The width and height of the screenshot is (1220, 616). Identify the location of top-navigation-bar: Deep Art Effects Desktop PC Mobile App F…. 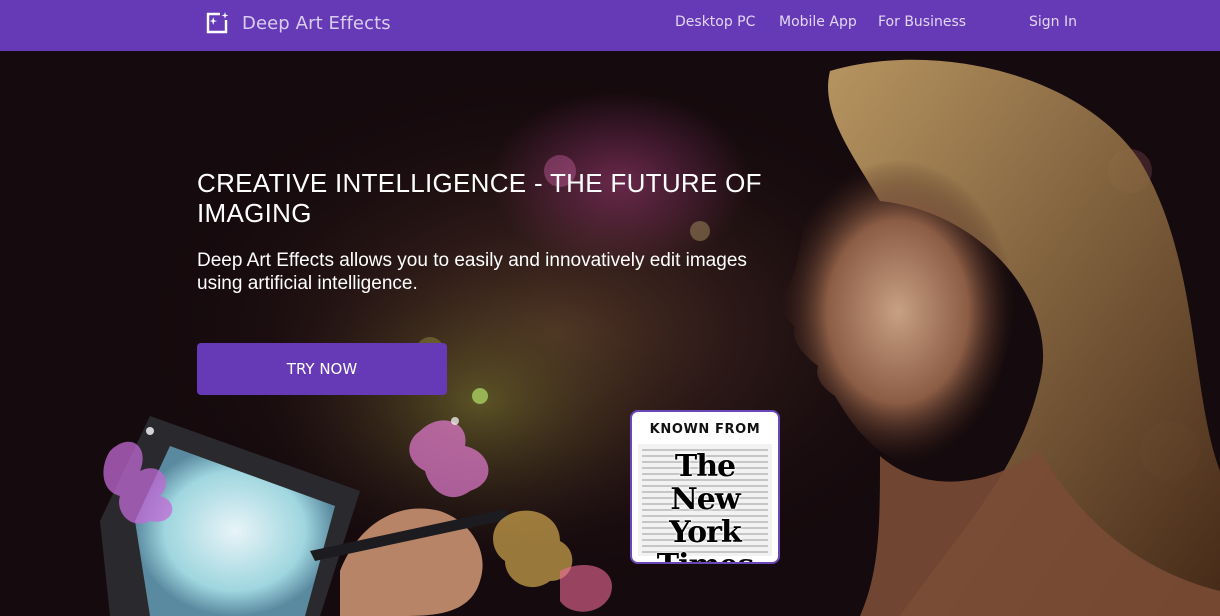
(610, 25).